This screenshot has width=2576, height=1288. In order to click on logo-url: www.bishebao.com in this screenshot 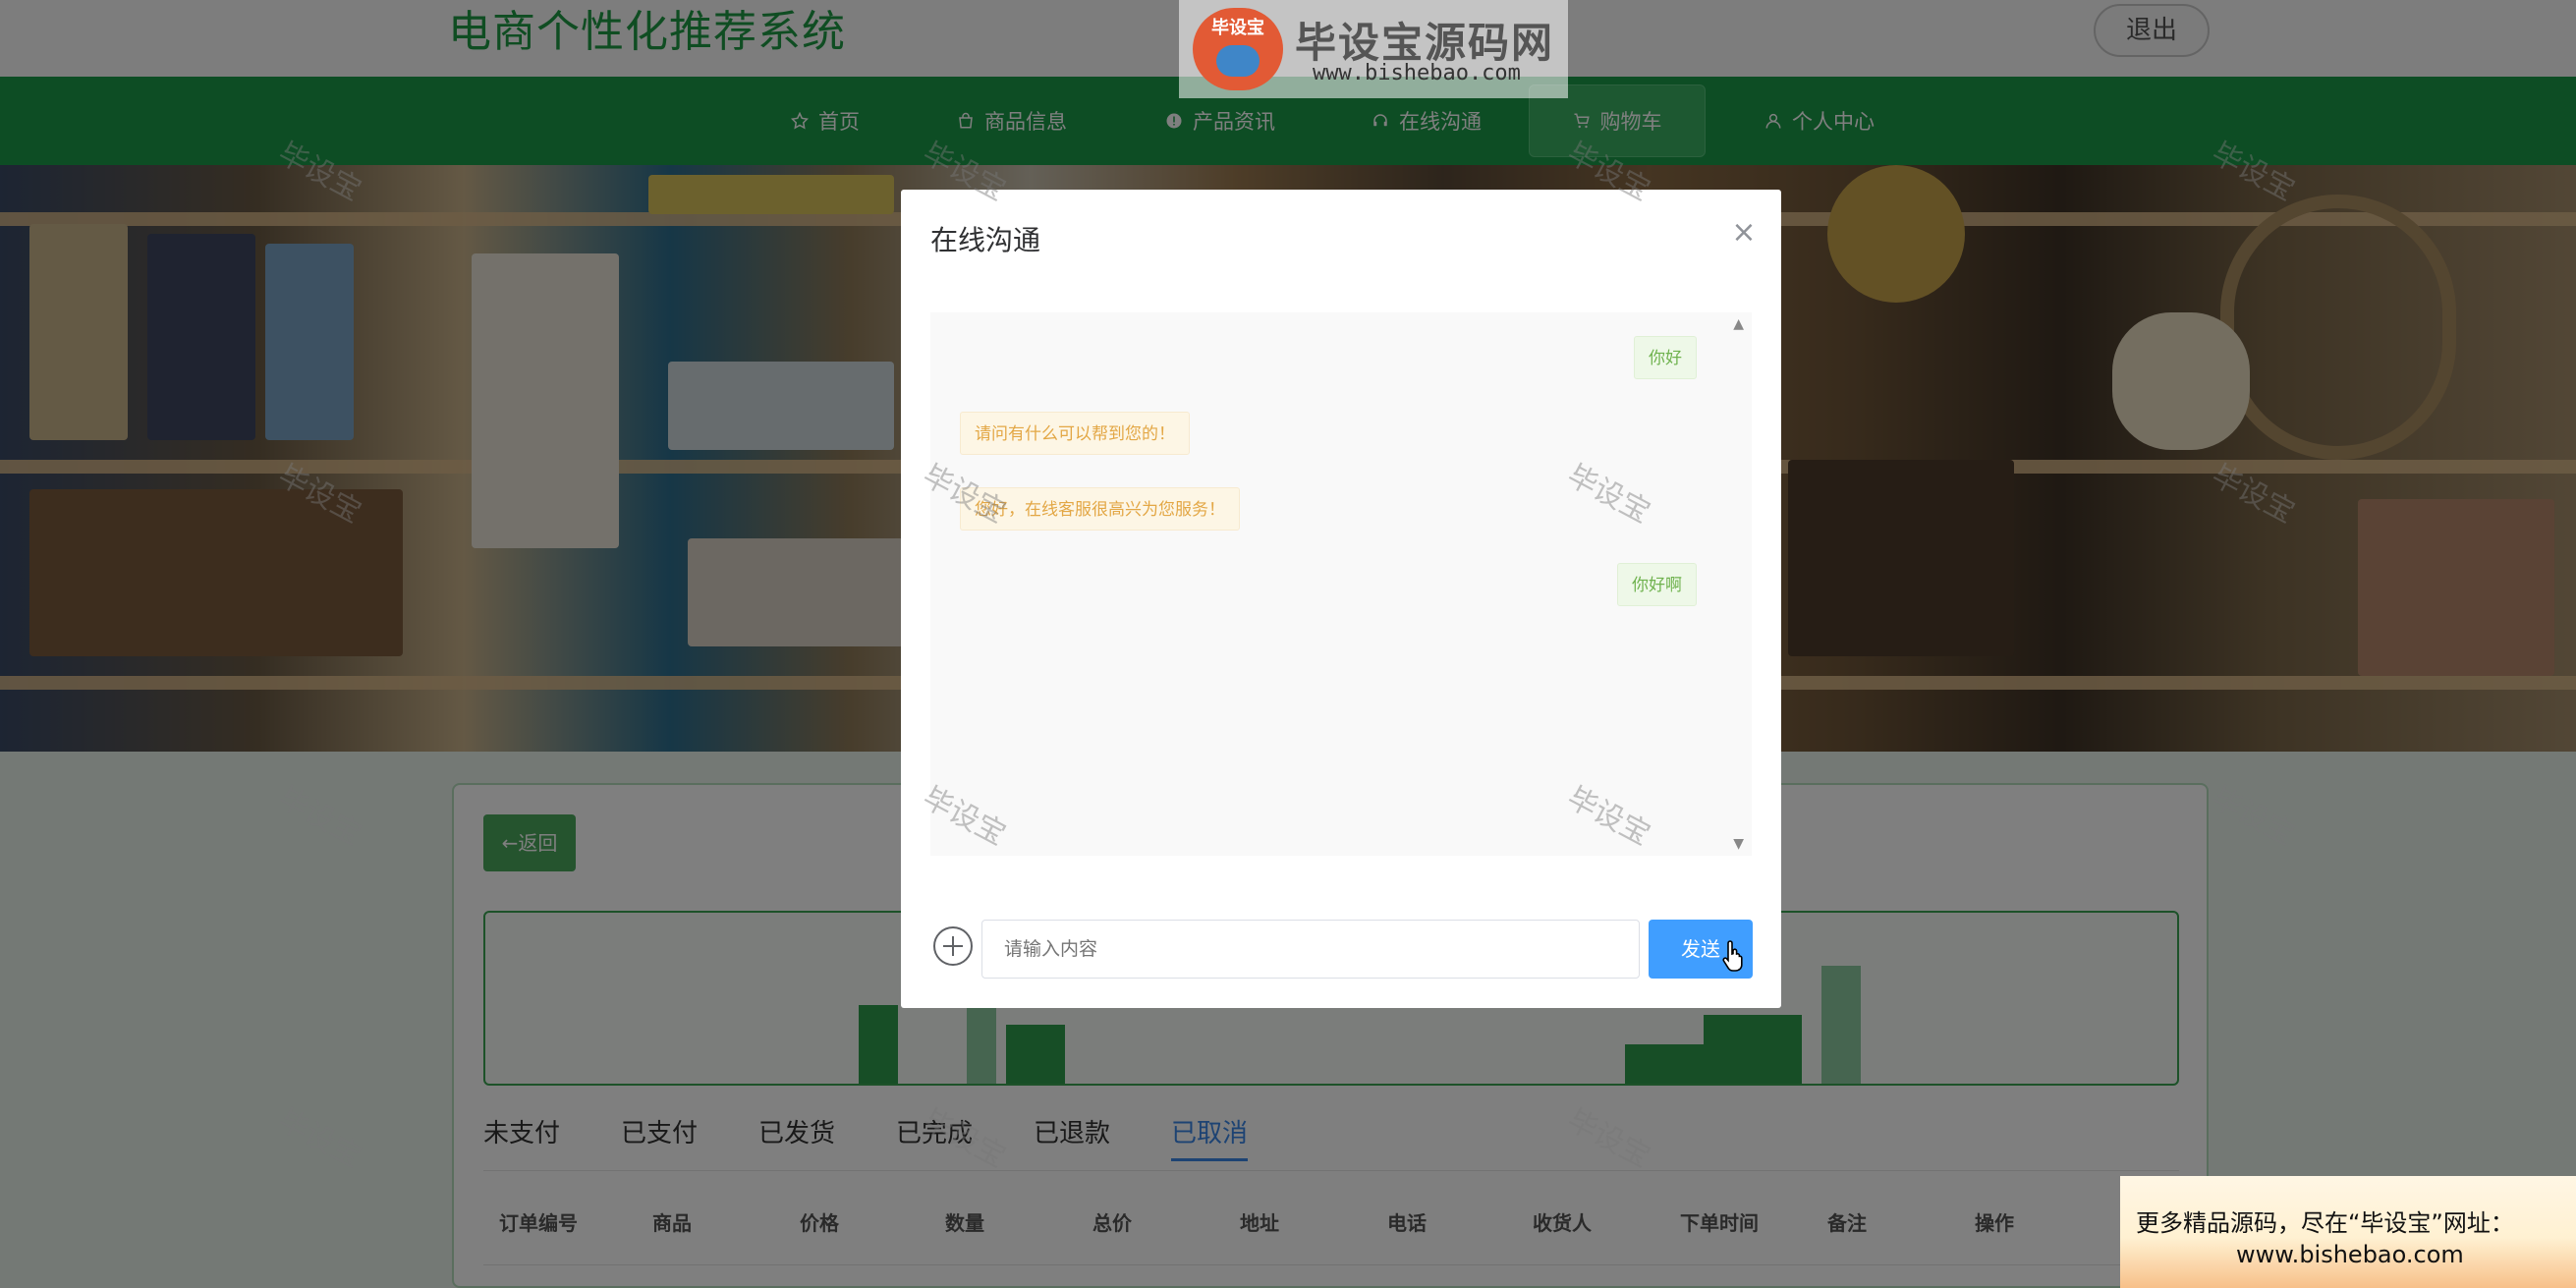, I will do `click(1417, 73)`.